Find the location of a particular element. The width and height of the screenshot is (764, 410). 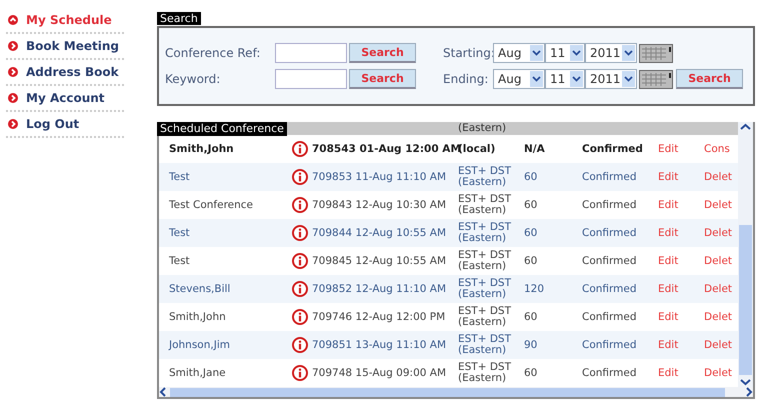

nav-link: My Account is located at coordinates (65, 99).